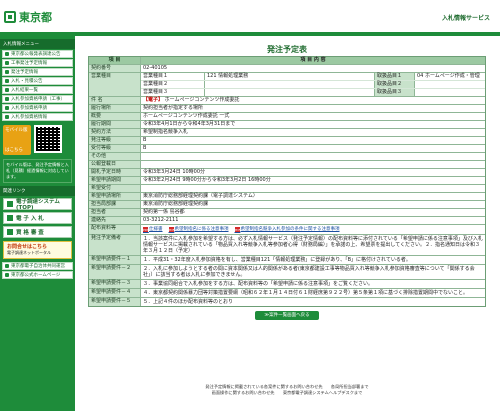 The width and height of the screenshot is (500, 411). I want to click on doc-link-notes: PDF 希望制指名に係る注意事項, so click(198, 229).